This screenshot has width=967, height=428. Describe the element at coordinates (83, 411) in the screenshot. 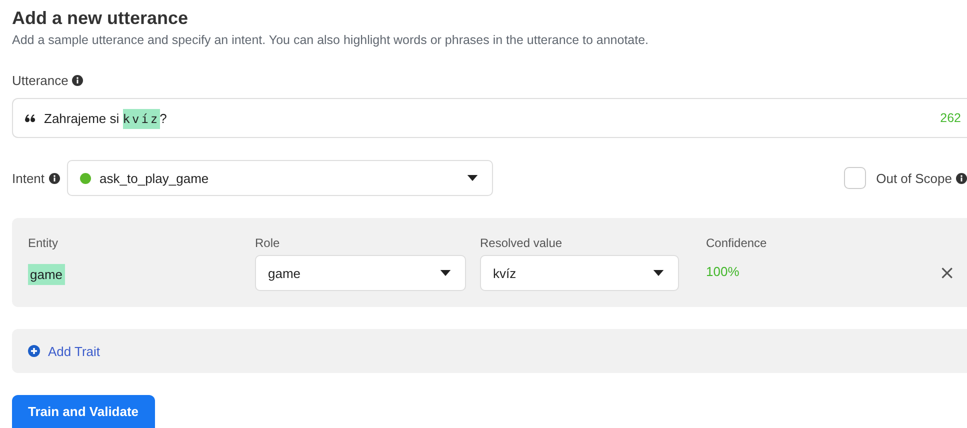

I see `train-button: Train and Validate` at that location.